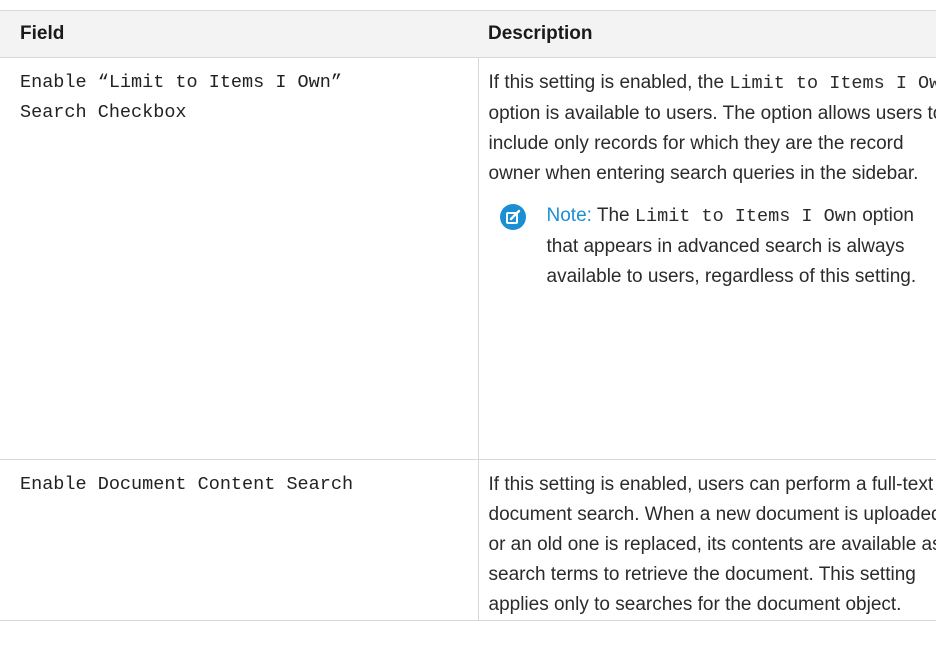 The width and height of the screenshot is (936, 649). Describe the element at coordinates (832, 83) in the screenshot. I see `option-code: Limit to Items I Own` at that location.